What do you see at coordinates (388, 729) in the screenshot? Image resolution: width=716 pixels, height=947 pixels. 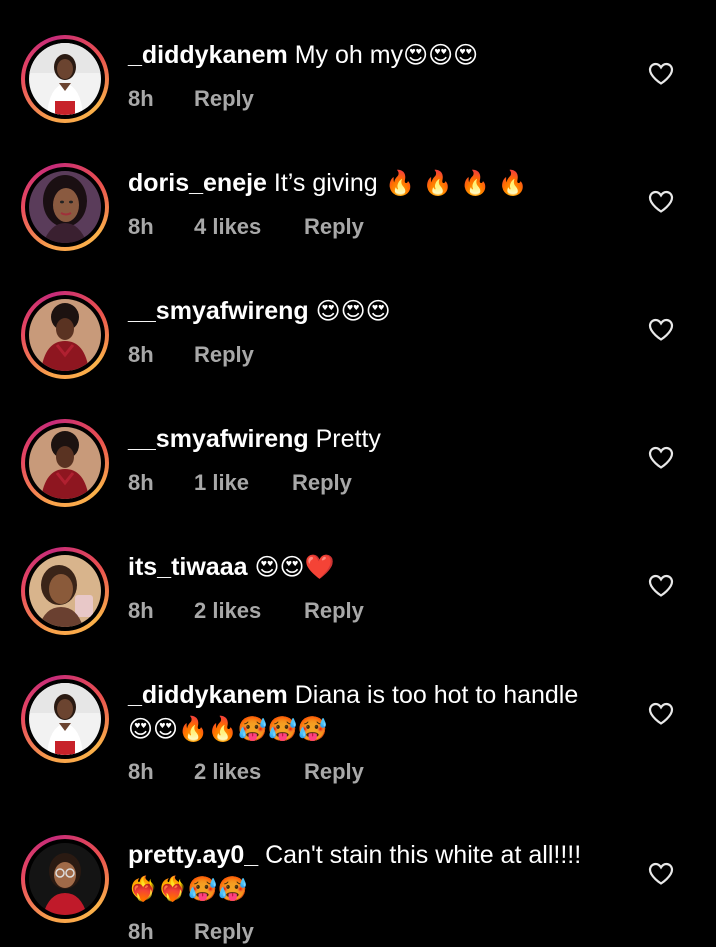 I see `comment-emoji-line: 😍😍🔥🔥🥵🥵🥵` at bounding box center [388, 729].